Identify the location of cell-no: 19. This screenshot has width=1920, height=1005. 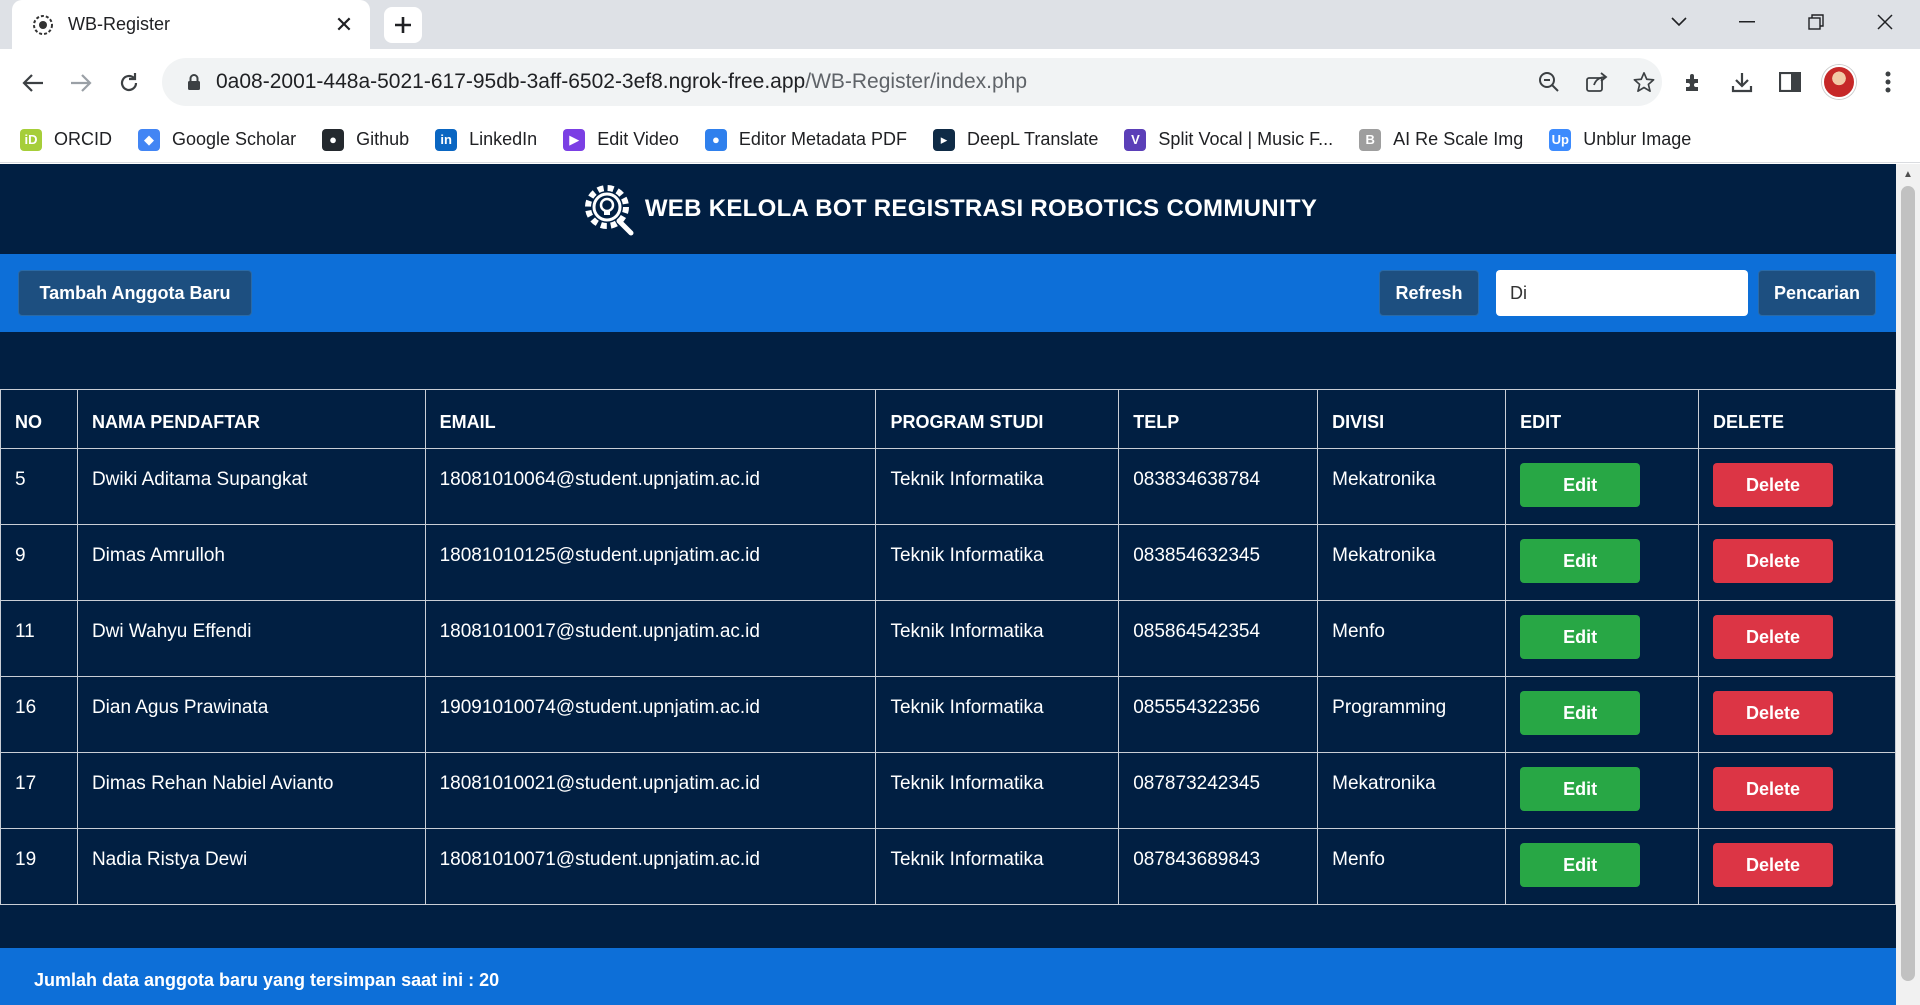
(39, 866).